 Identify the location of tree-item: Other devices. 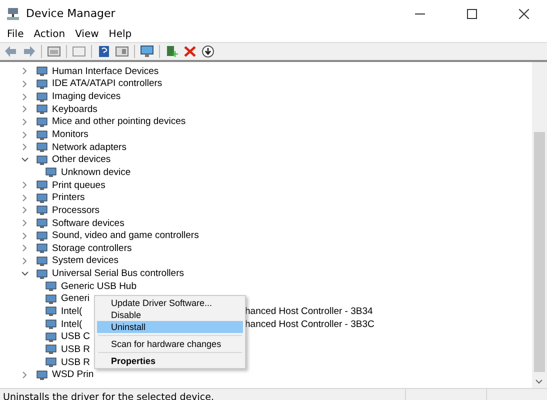
(81, 160).